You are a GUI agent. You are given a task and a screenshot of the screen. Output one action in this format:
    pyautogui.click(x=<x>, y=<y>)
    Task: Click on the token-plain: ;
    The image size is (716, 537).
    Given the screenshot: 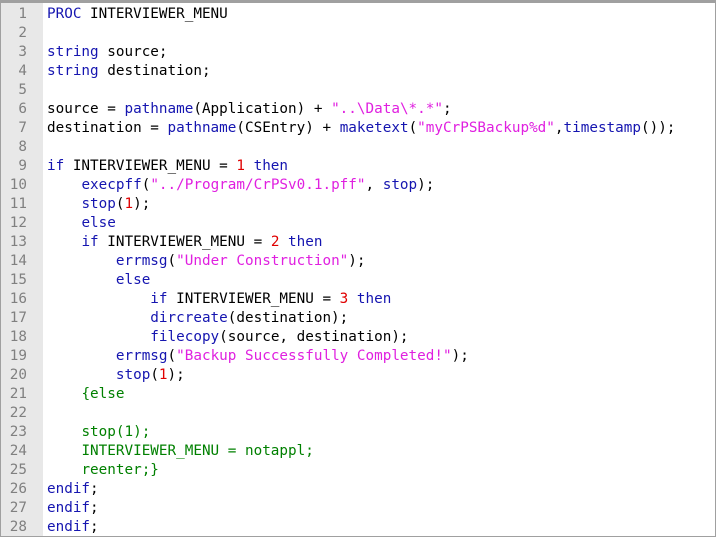 What is the action you would take?
    pyautogui.click(x=94, y=489)
    